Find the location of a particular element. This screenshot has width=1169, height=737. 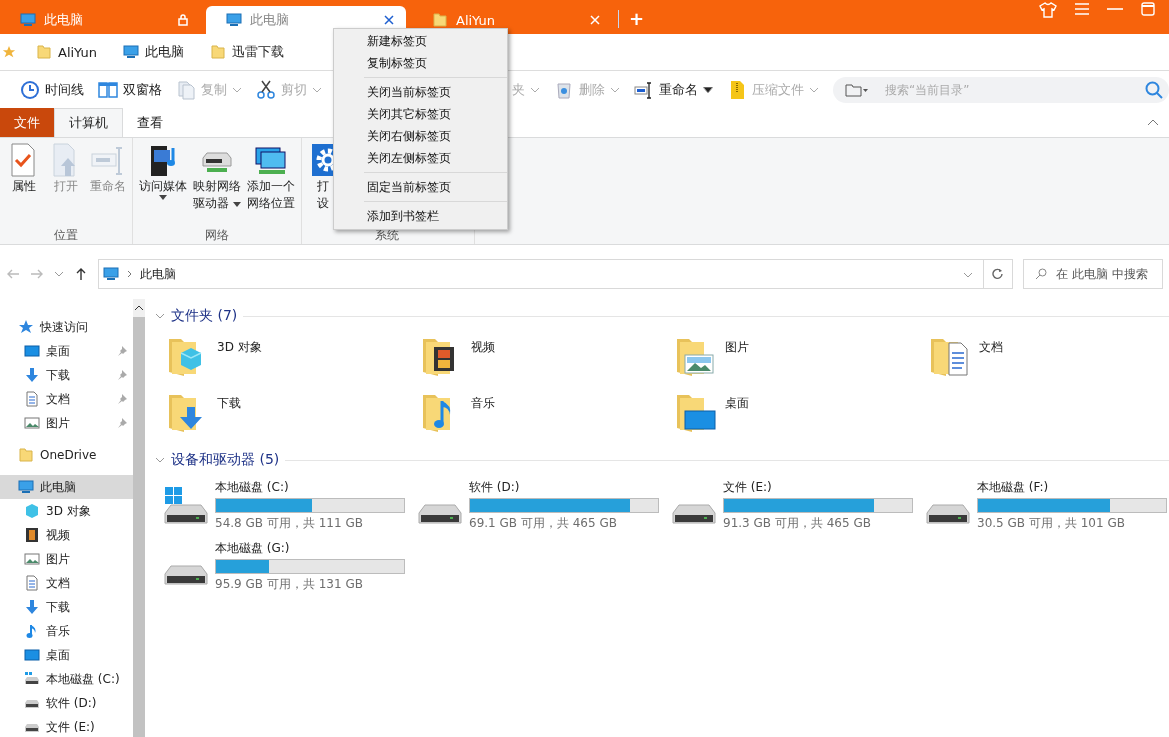

drive-name: 软件 (D:) is located at coordinates (564, 487).